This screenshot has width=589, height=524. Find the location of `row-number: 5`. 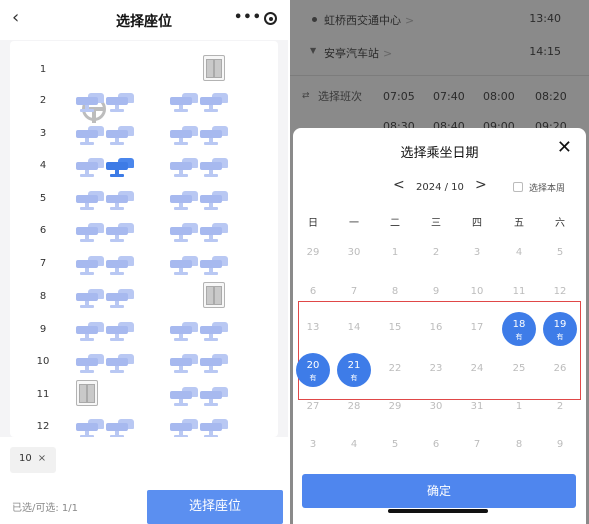

row-number: 5 is located at coordinates (43, 198).